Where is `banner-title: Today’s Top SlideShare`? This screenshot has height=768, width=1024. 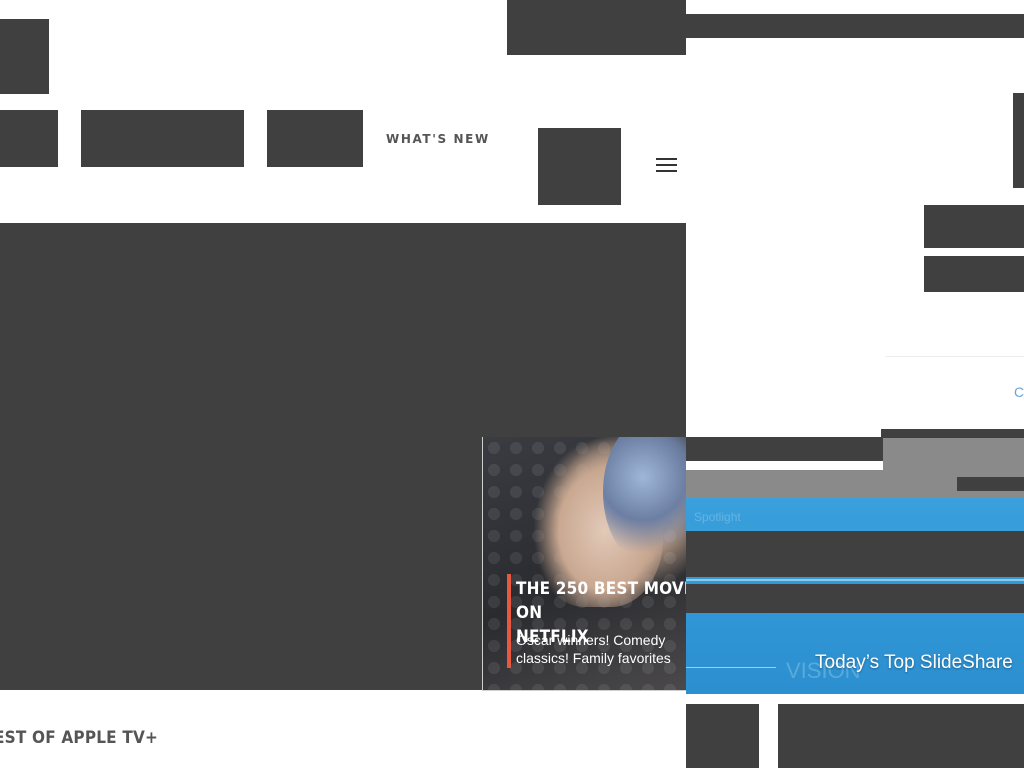
banner-title: Today’s Top SlideShare is located at coordinates (914, 663).